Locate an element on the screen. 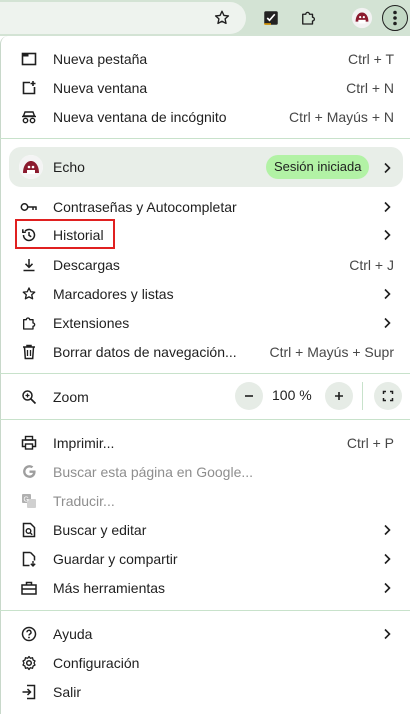  new-window-icon is located at coordinates (29, 88).